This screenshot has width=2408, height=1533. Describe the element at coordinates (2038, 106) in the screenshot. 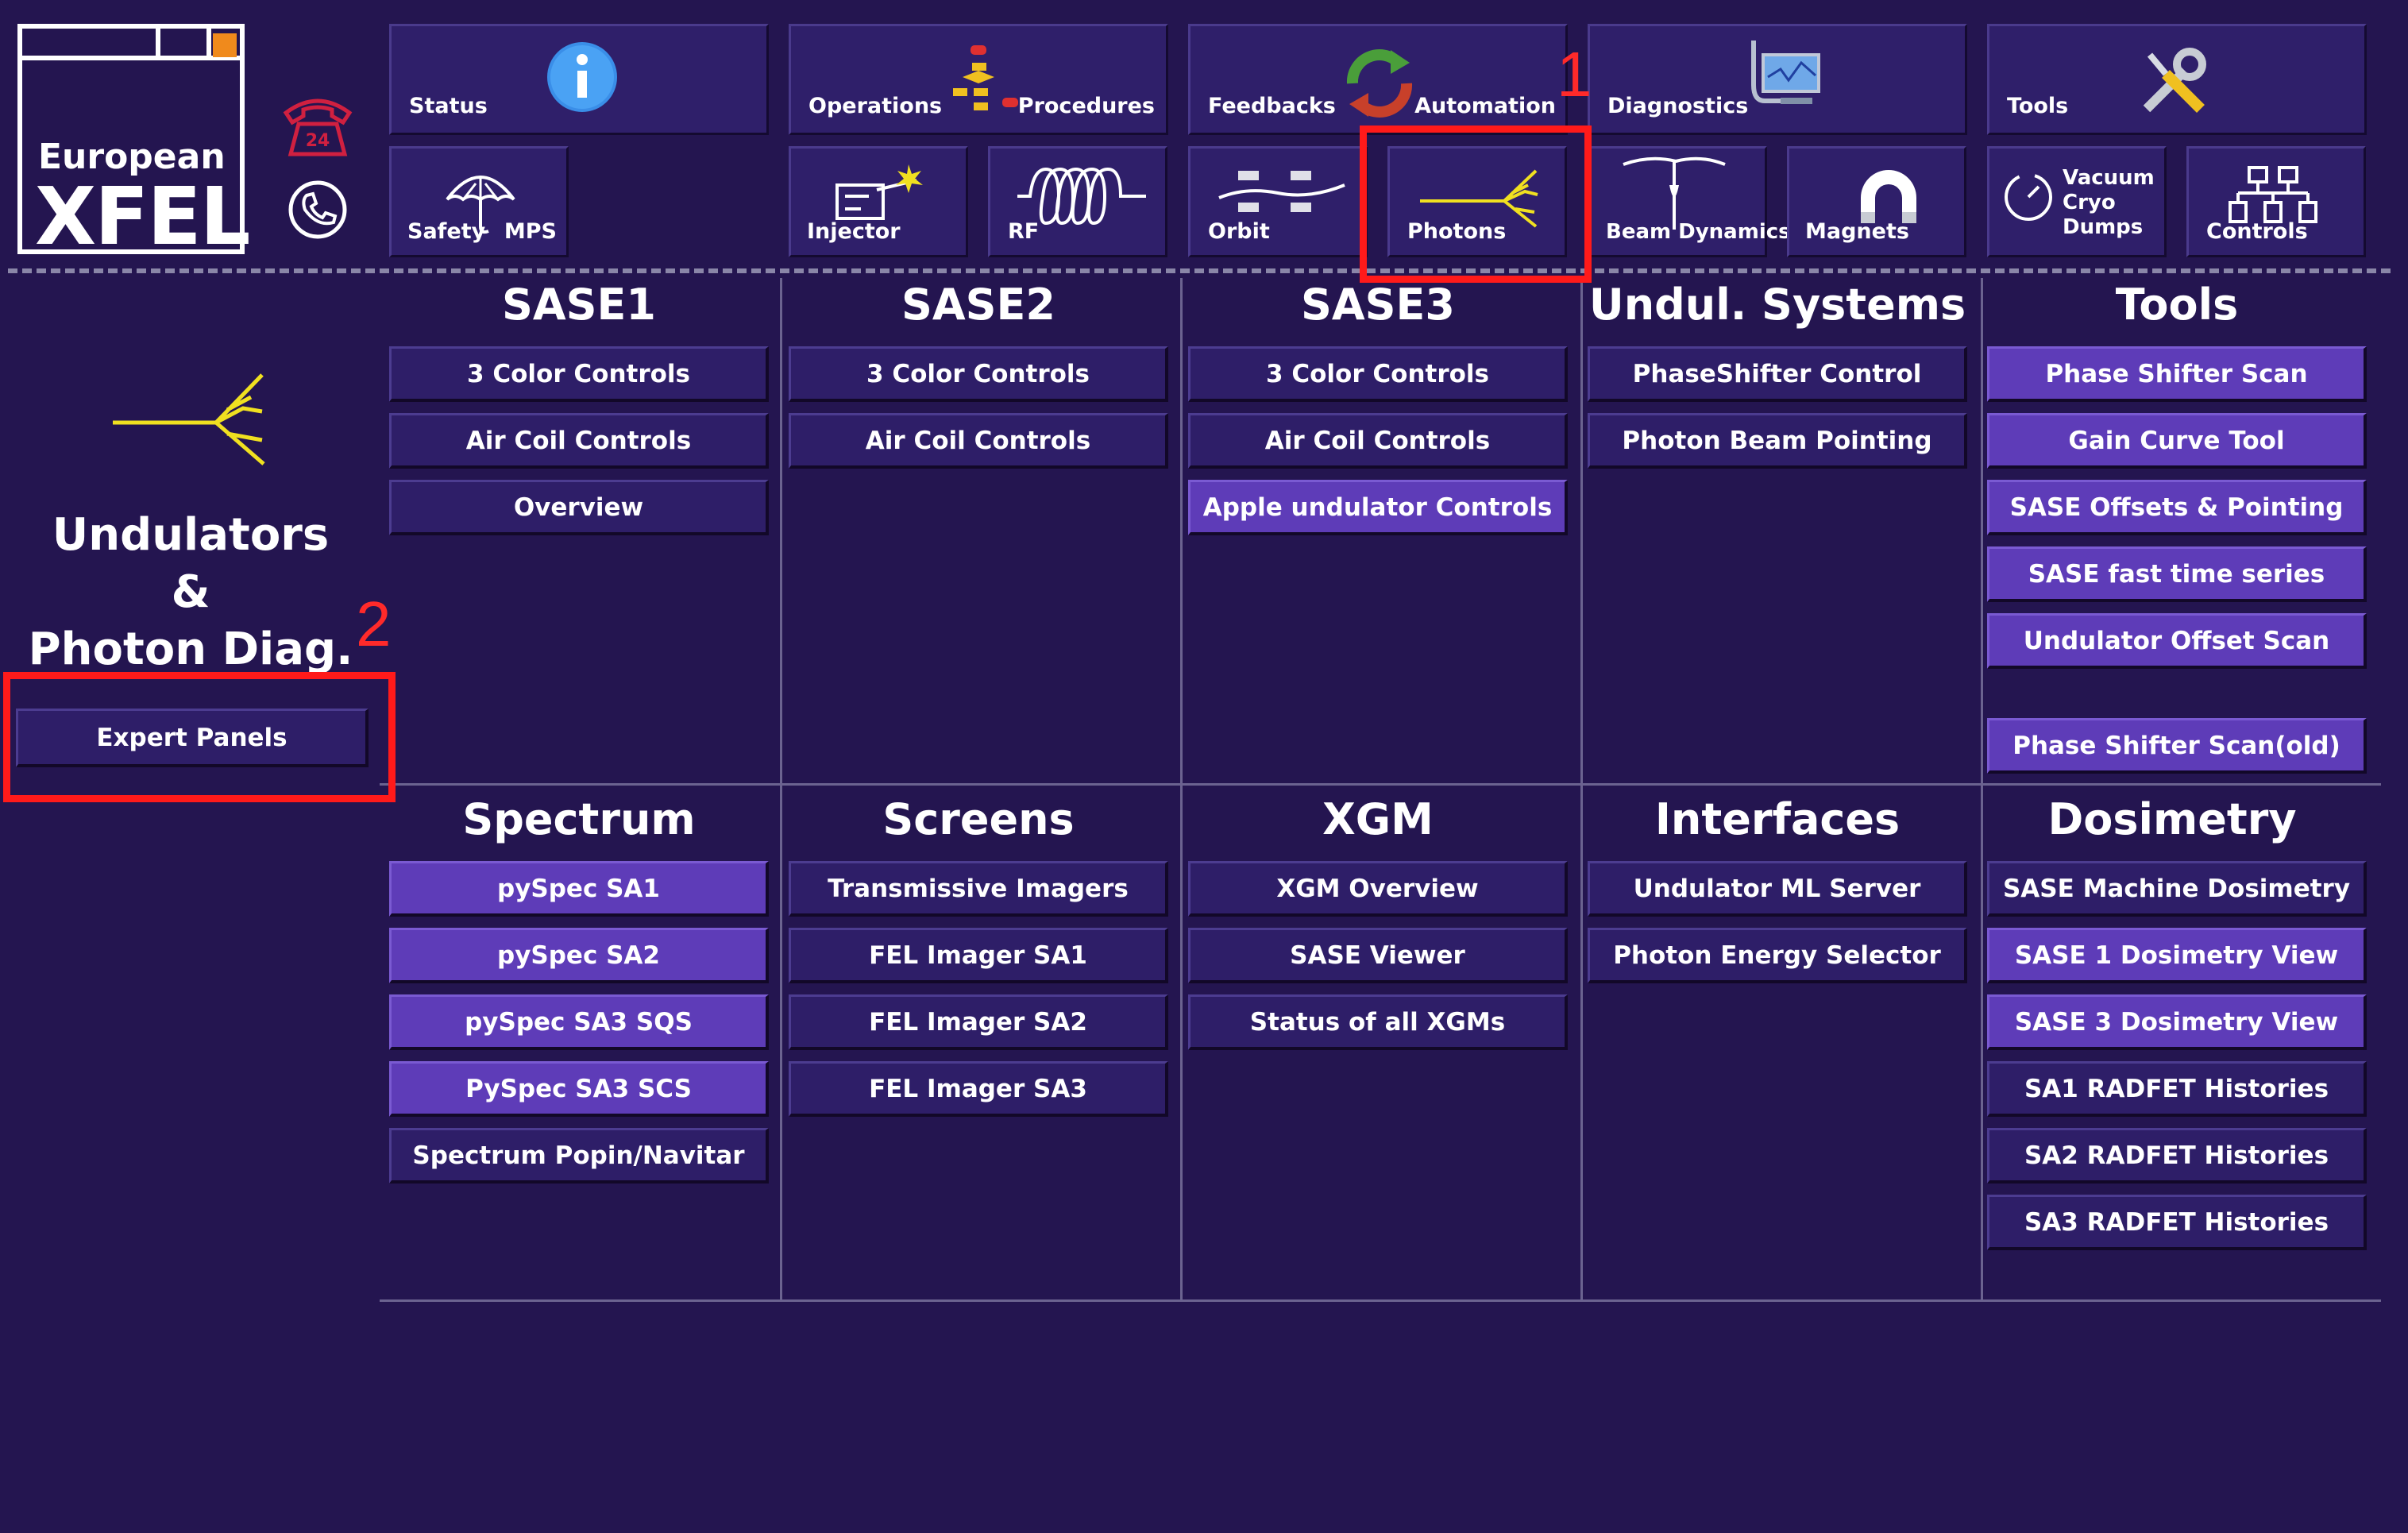

I see `tile-tools-label: Tools` at that location.